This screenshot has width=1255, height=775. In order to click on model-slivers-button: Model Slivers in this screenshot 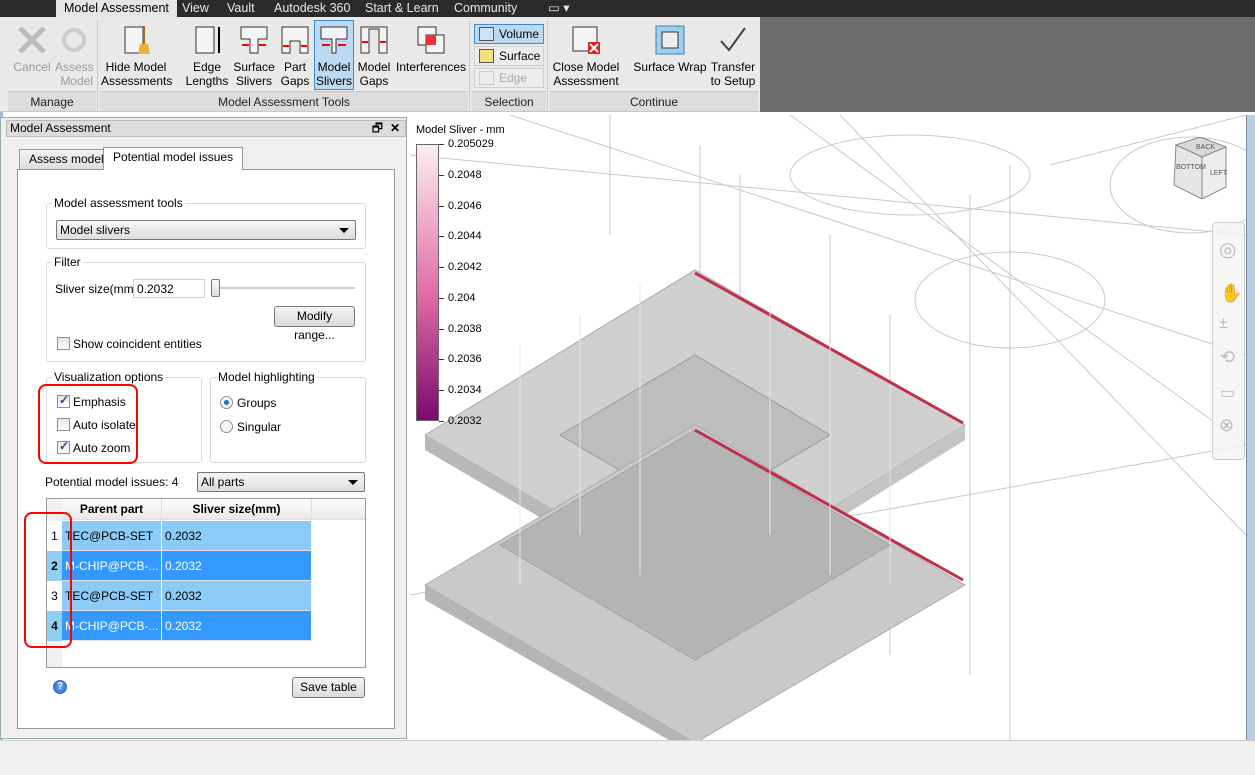, I will do `click(334, 55)`.